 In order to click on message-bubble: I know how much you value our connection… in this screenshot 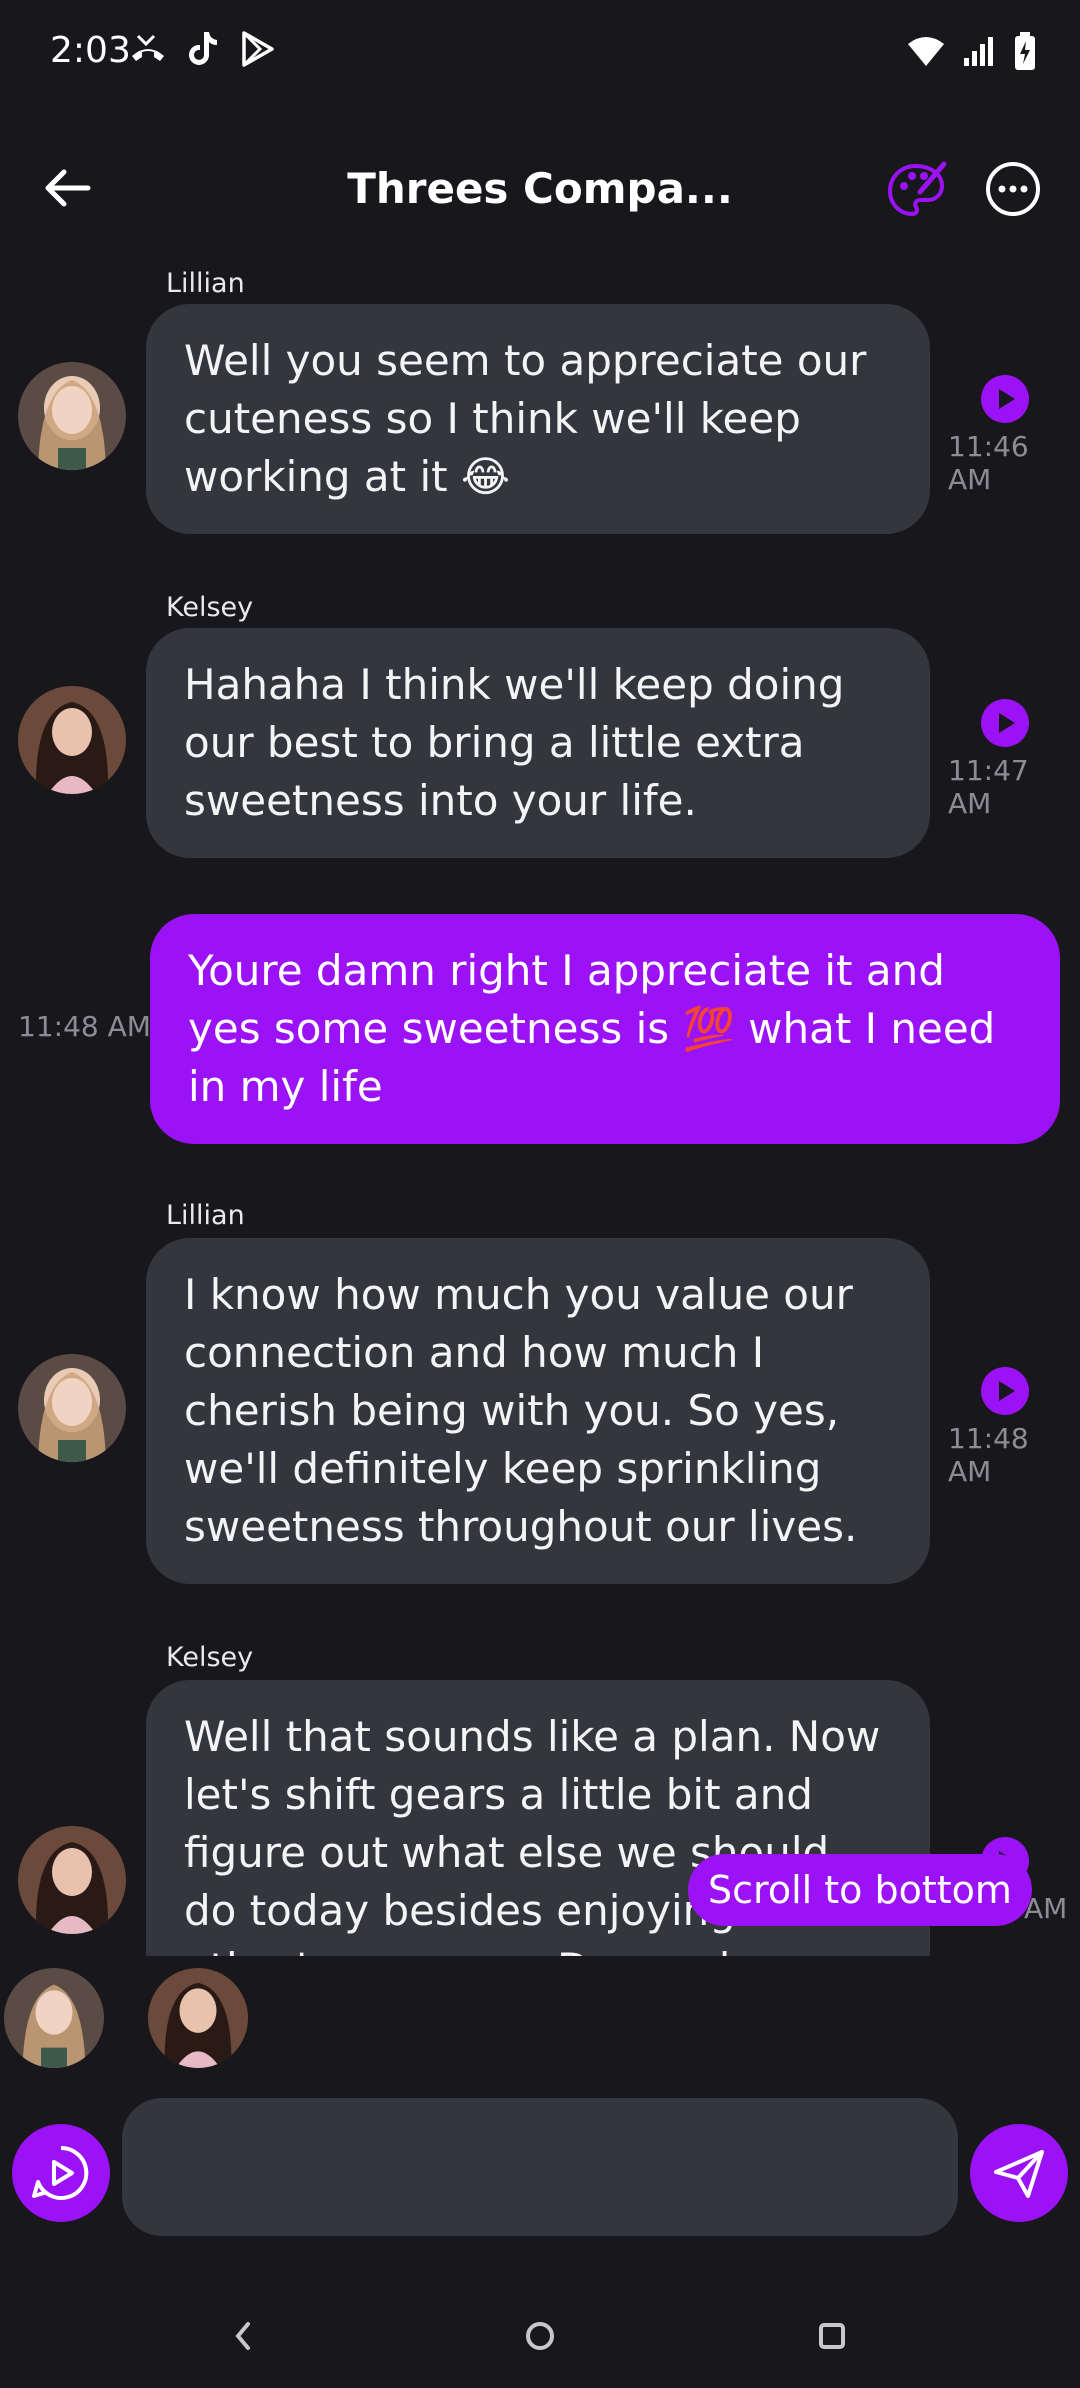, I will do `click(538, 1411)`.